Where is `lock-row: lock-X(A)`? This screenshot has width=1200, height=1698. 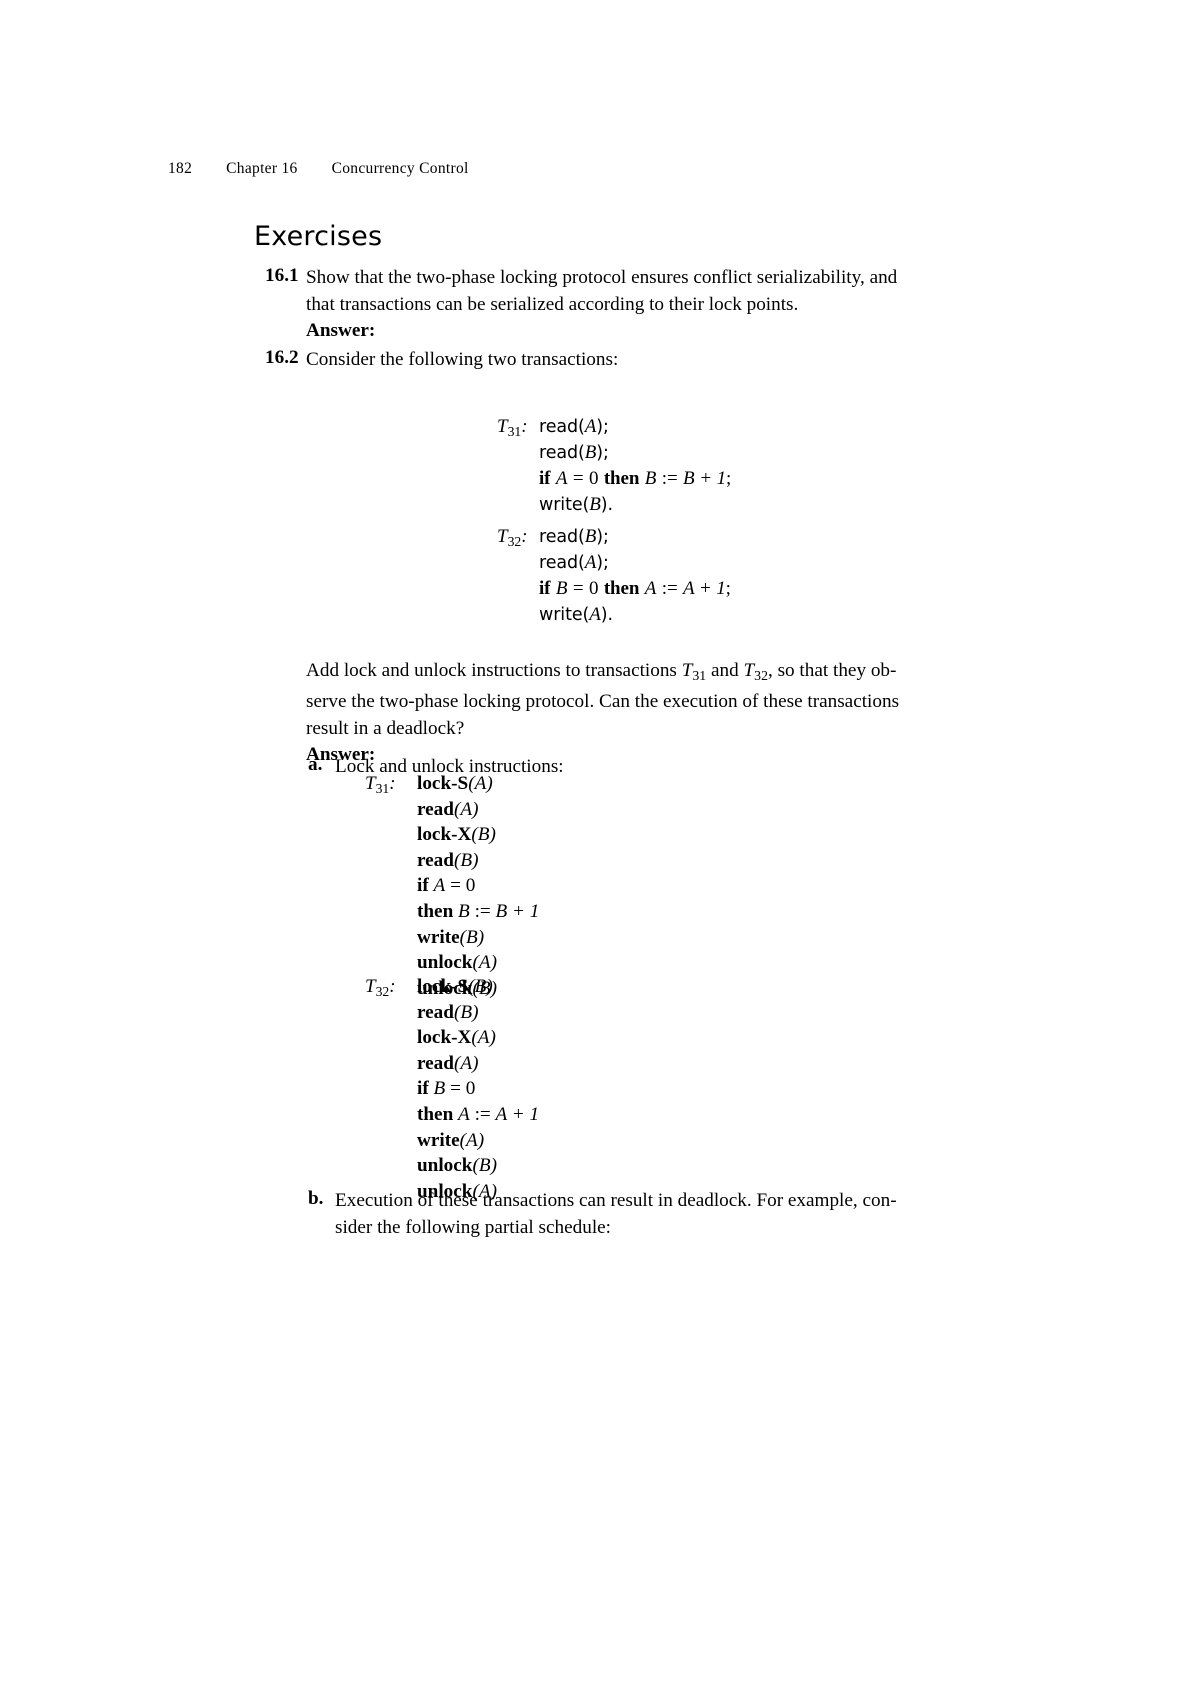 lock-row: lock-X(A) is located at coordinates (452, 1038).